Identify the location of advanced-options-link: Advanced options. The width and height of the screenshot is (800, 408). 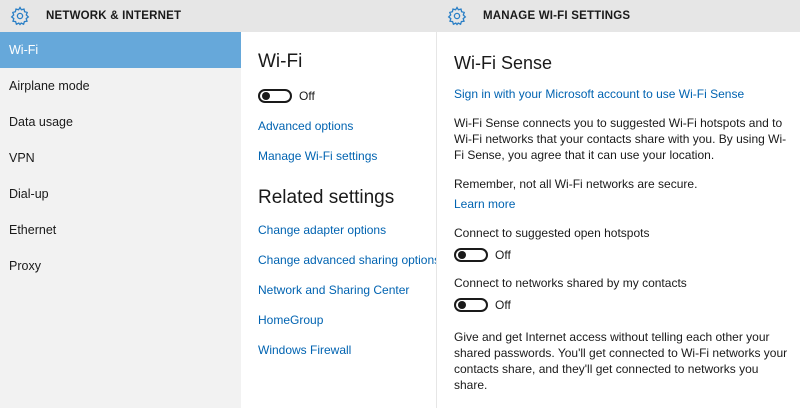
(347, 126).